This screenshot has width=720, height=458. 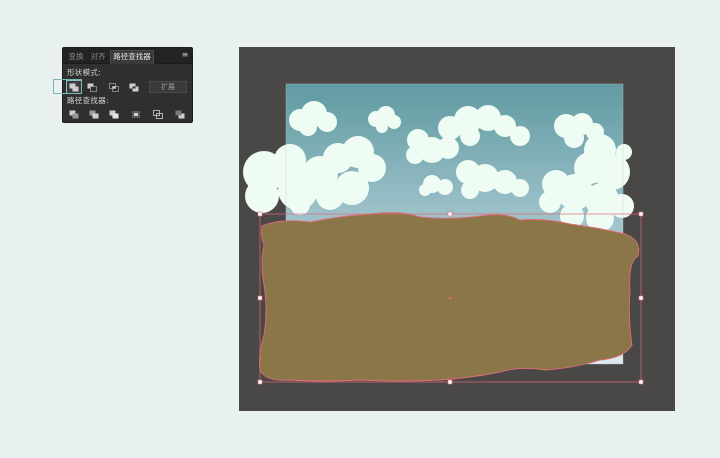 What do you see at coordinates (641, 382) in the screenshot?
I see `handle-bottom-right` at bounding box center [641, 382].